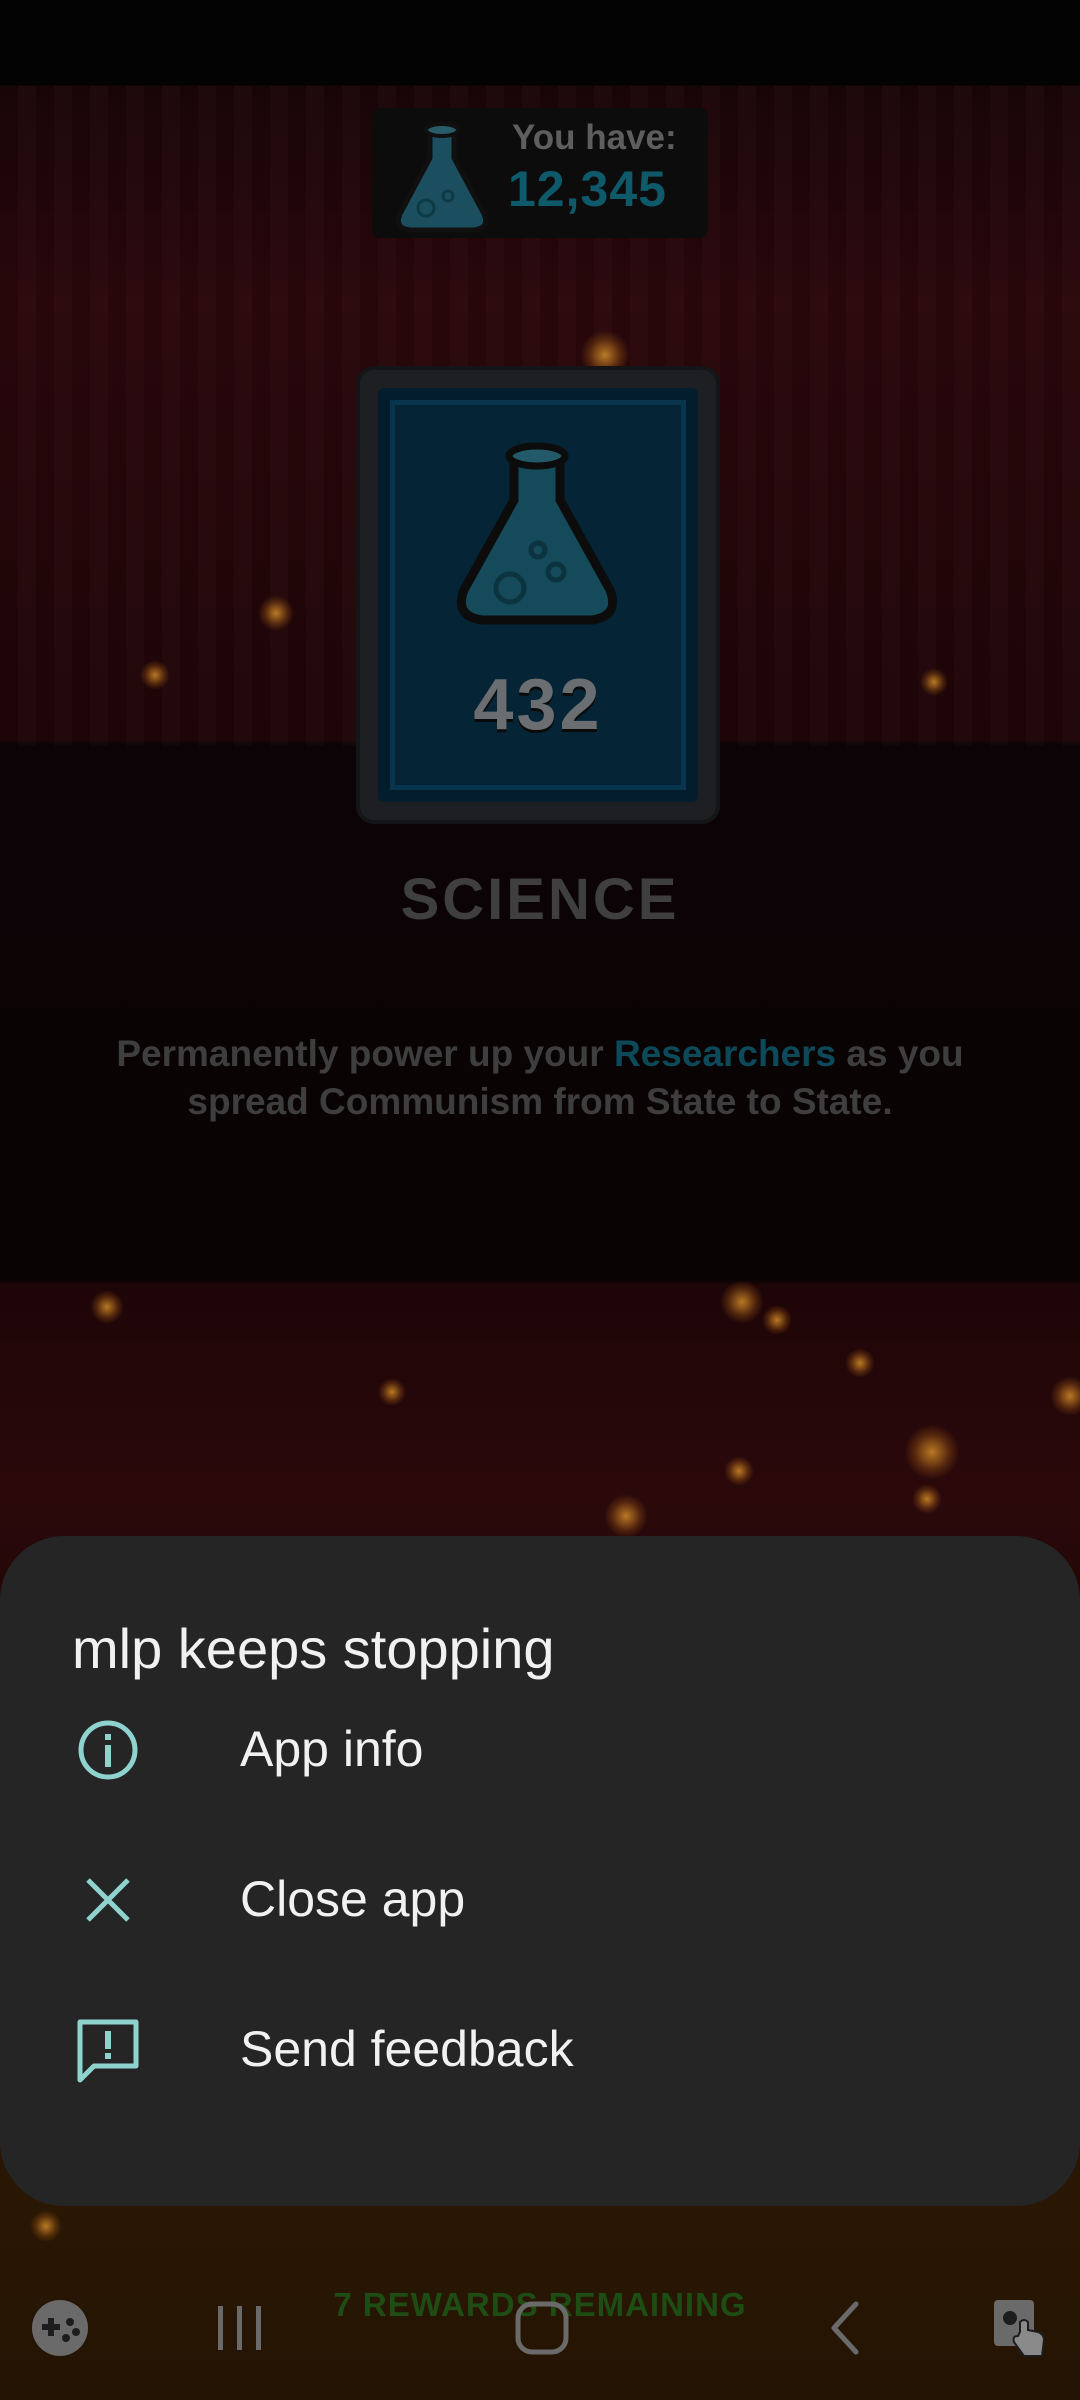 Image resolution: width=1080 pixels, height=2400 pixels. I want to click on recent-apps-icon, so click(239, 2328).